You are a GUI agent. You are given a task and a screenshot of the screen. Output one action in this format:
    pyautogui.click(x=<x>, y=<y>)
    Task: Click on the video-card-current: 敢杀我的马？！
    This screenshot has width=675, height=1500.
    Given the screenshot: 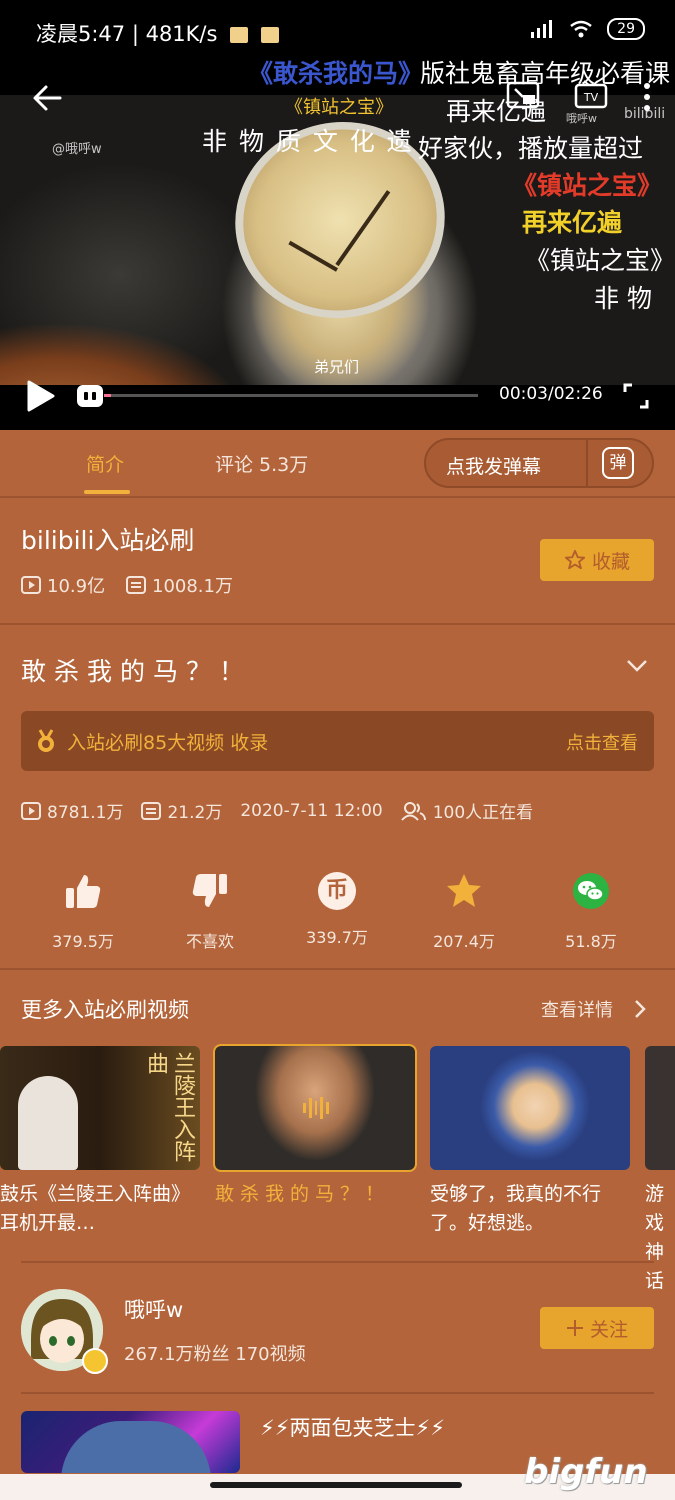 What is the action you would take?
    pyautogui.click(x=315, y=1126)
    